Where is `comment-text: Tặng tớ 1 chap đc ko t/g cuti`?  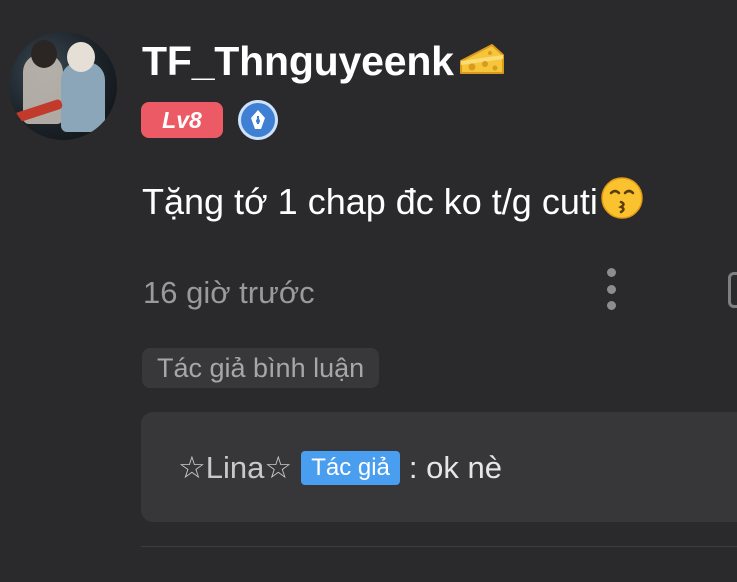
comment-text: Tặng tớ 1 chap đc ko t/g cuti is located at coordinates (393, 202).